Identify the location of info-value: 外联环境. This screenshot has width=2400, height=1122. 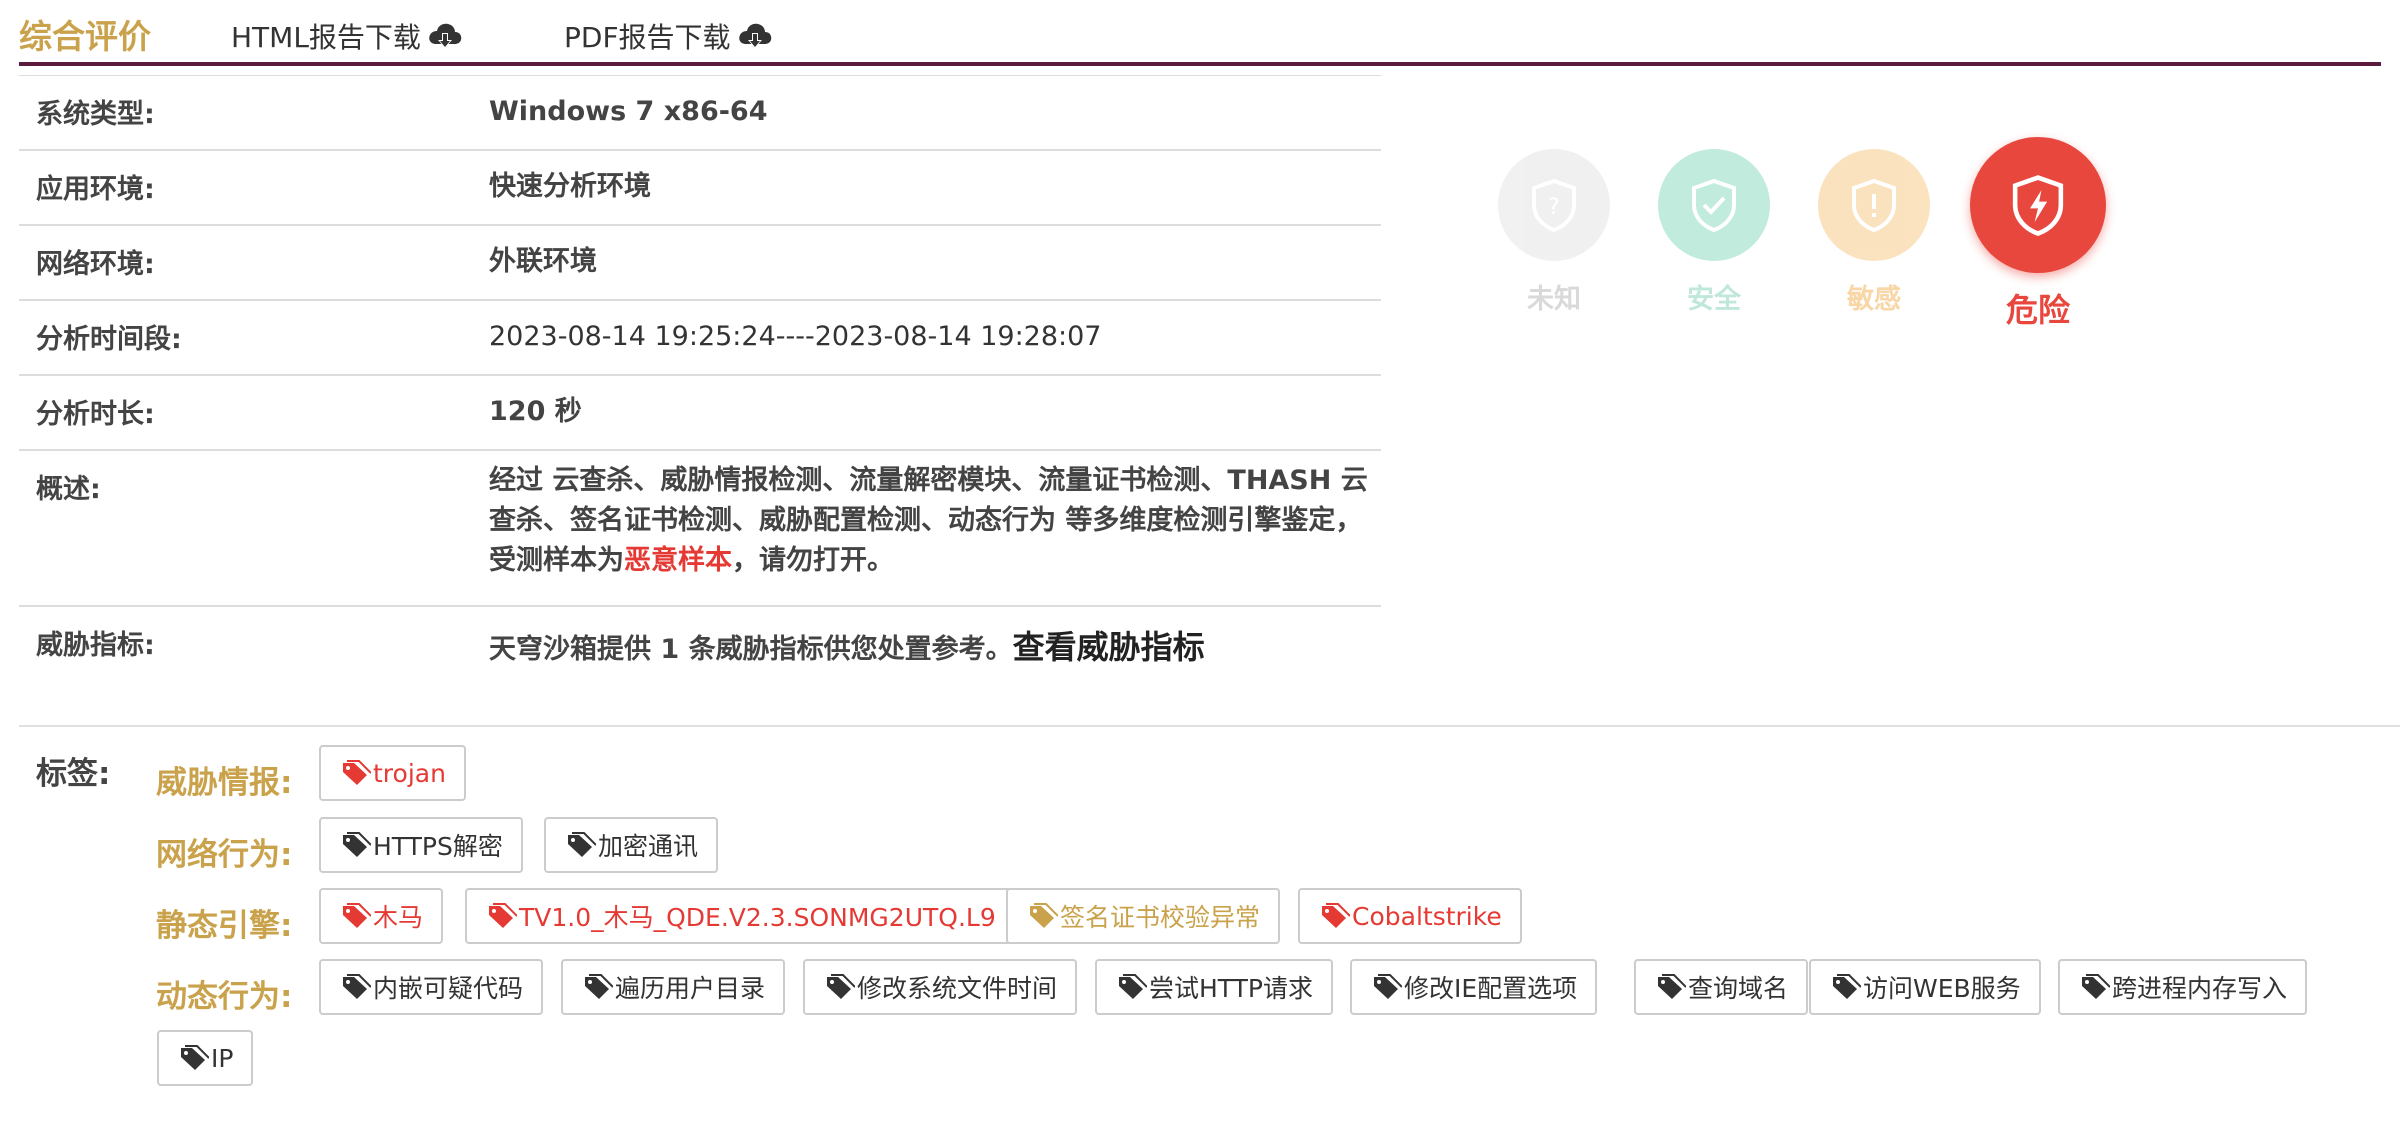
(543, 261).